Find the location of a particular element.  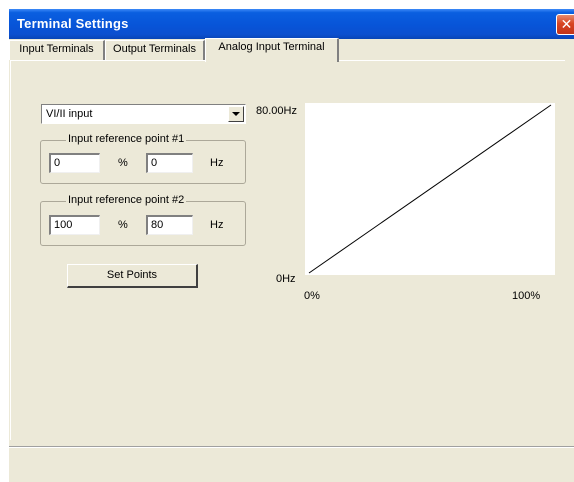

y-tick-label-max: 80.00Hz is located at coordinates (276, 111).